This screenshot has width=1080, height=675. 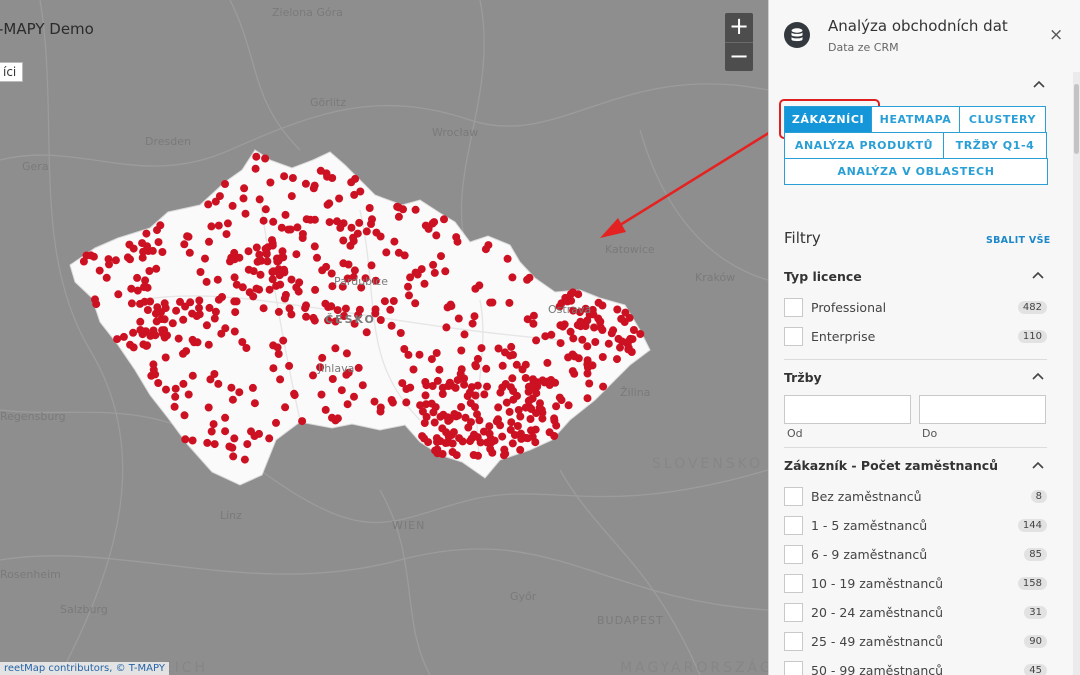 What do you see at coordinates (793, 583) in the screenshot?
I see `checkbox` at bounding box center [793, 583].